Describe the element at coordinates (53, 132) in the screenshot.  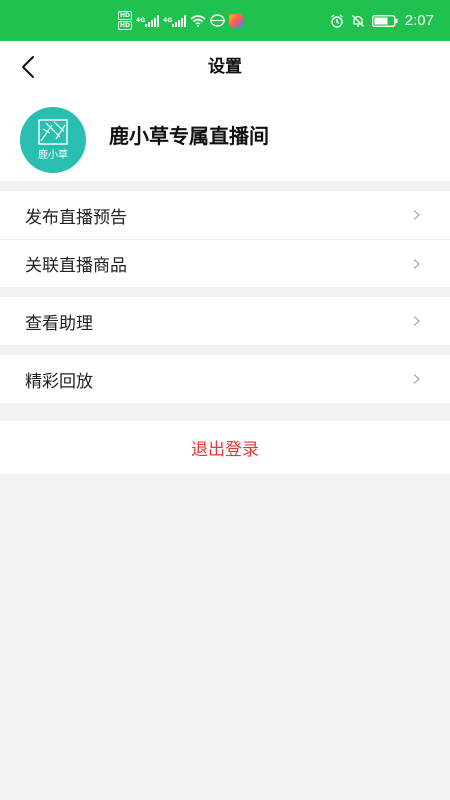
I see `deer-logo-icon` at that location.